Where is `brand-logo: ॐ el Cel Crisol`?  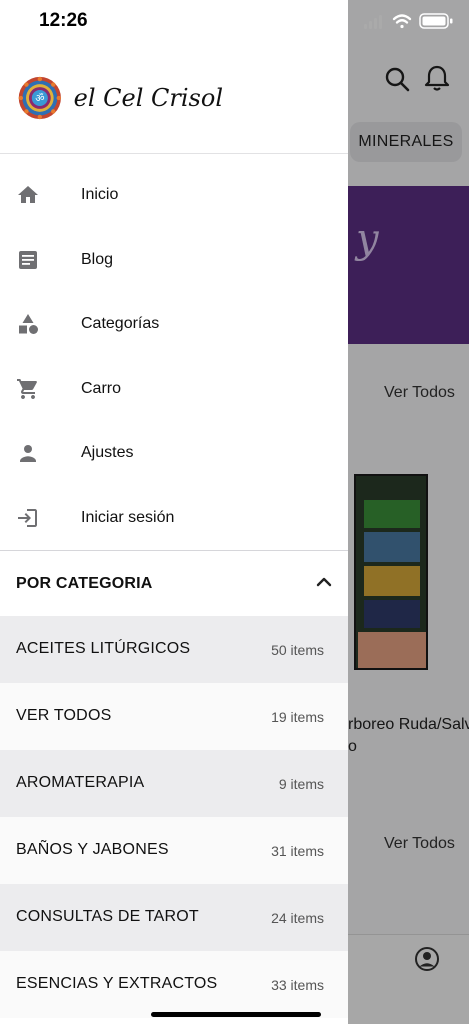
brand-logo: ॐ el Cel Crisol is located at coordinates (119, 98).